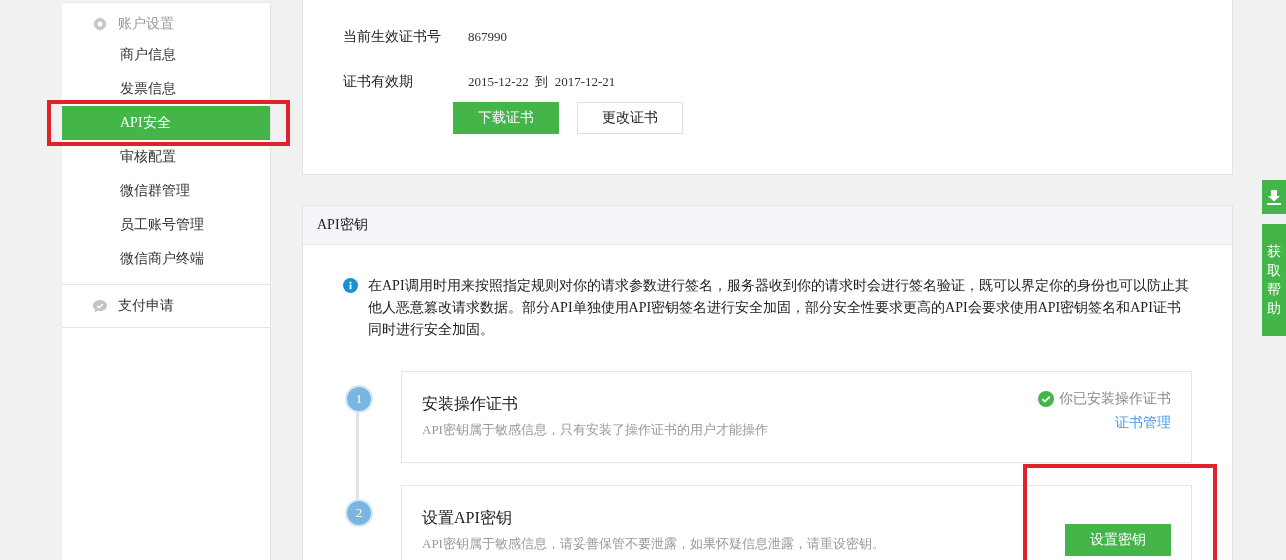 The image size is (1286, 560). I want to click on step-number: 2, so click(359, 513).